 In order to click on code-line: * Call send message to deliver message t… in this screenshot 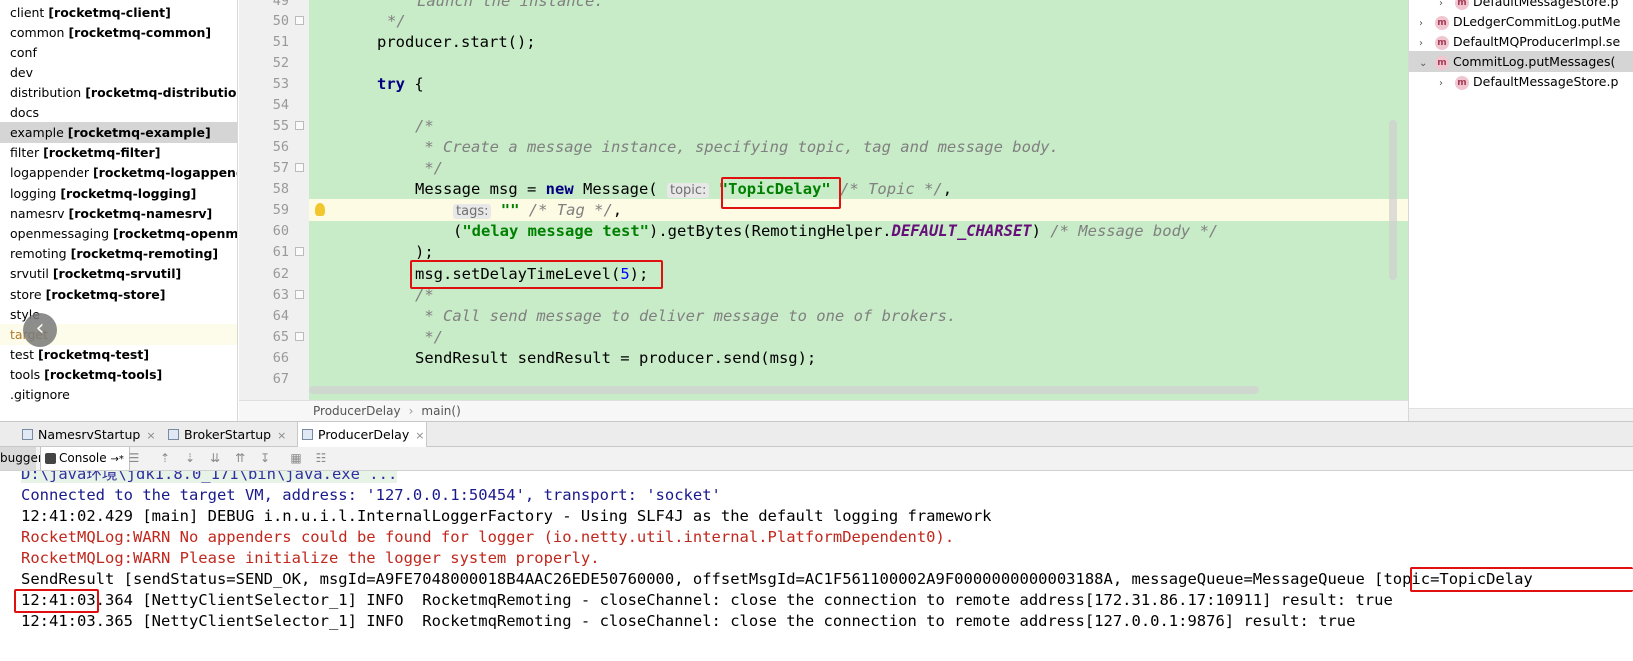, I will do `click(686, 316)`.